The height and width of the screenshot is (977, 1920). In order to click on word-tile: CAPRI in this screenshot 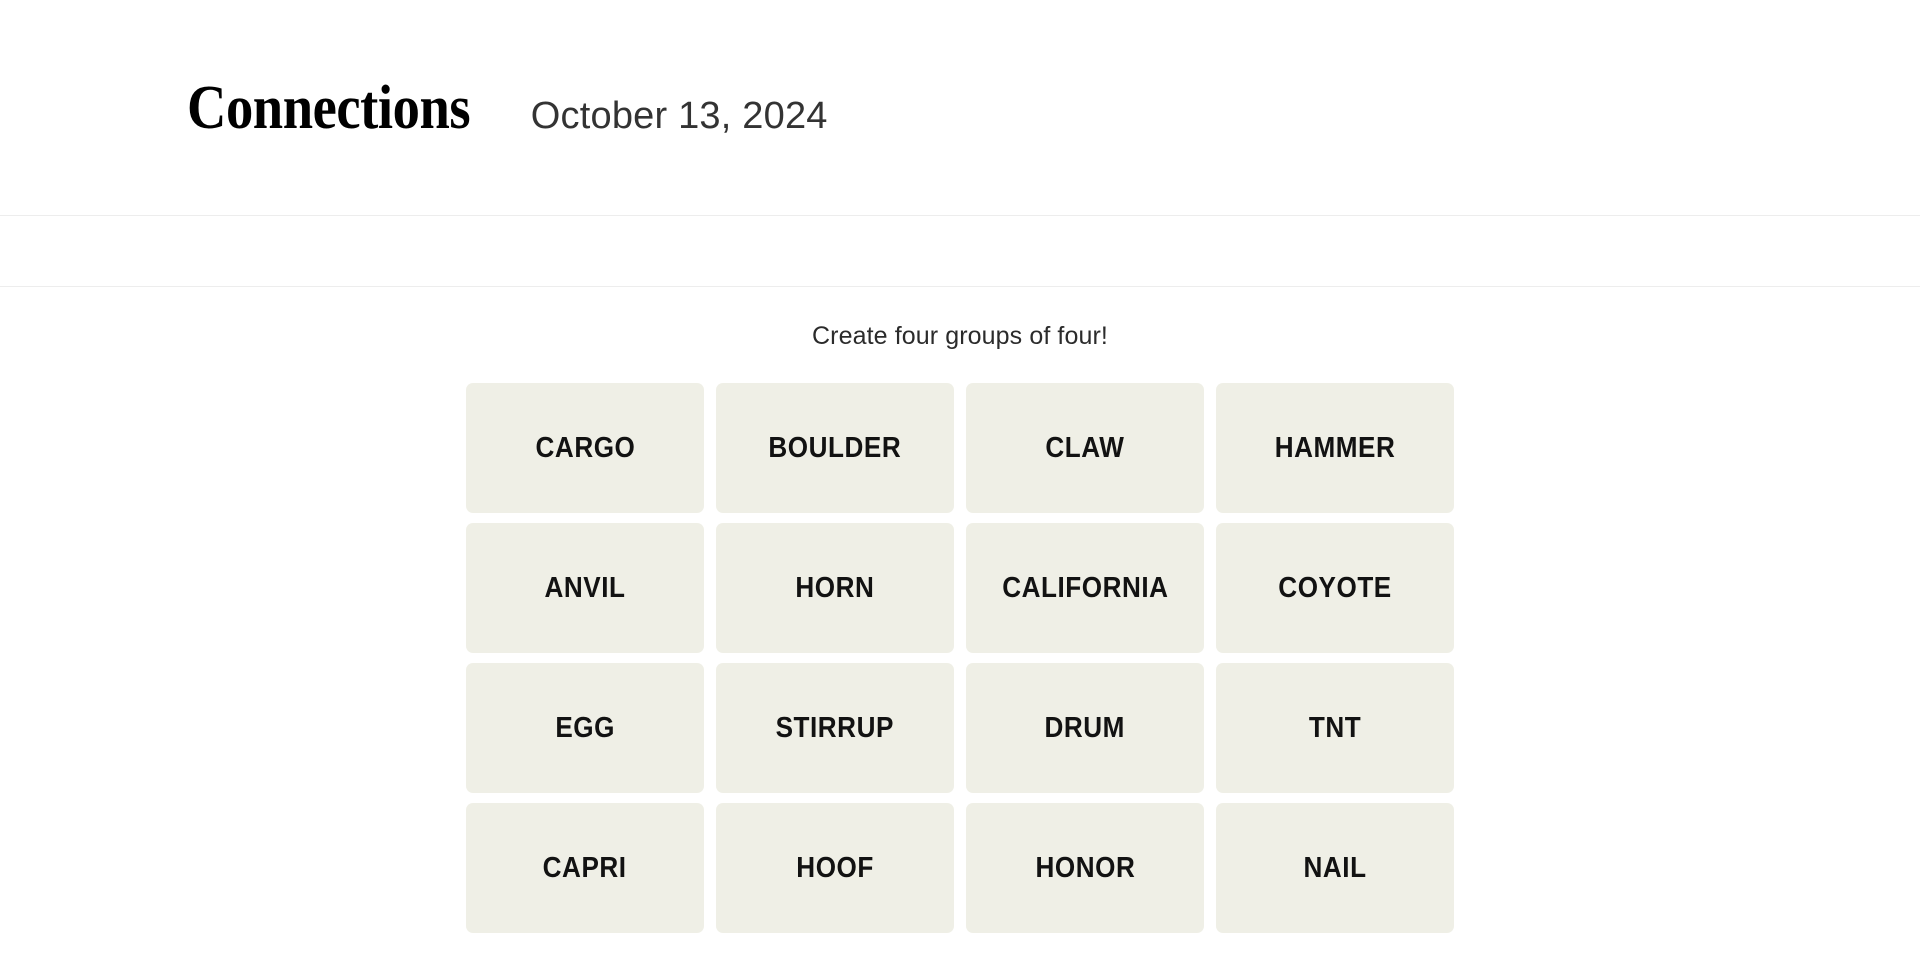, I will do `click(585, 868)`.